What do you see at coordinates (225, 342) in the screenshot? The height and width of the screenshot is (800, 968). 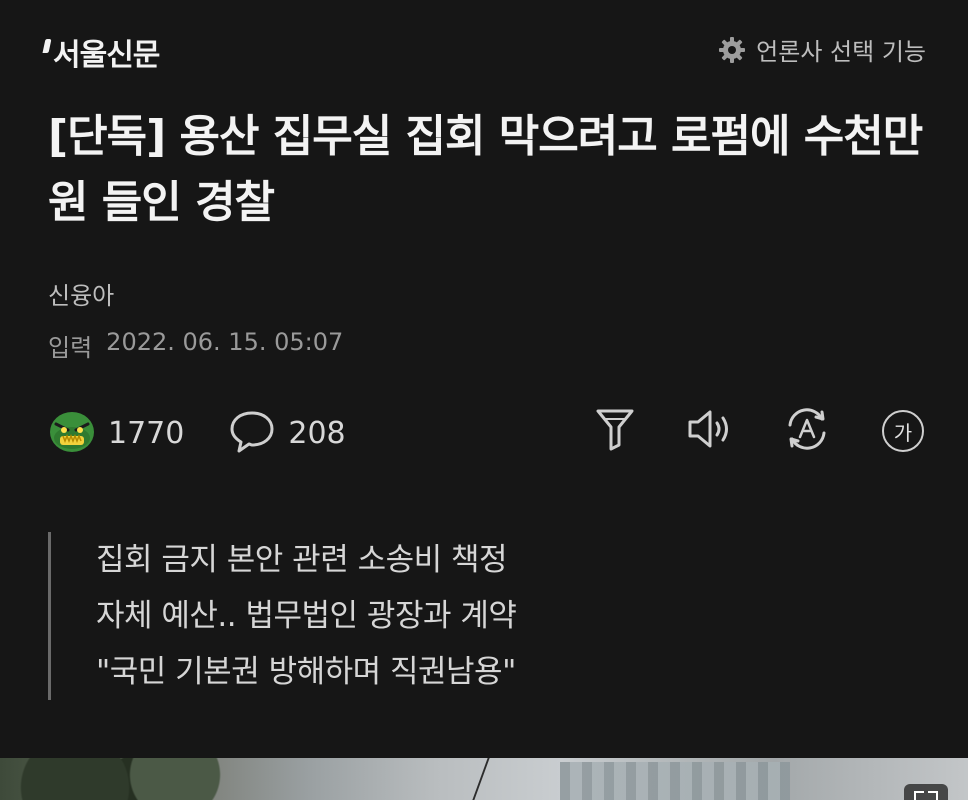 I see `date-value: 2022. 06. 15. 05:07` at bounding box center [225, 342].